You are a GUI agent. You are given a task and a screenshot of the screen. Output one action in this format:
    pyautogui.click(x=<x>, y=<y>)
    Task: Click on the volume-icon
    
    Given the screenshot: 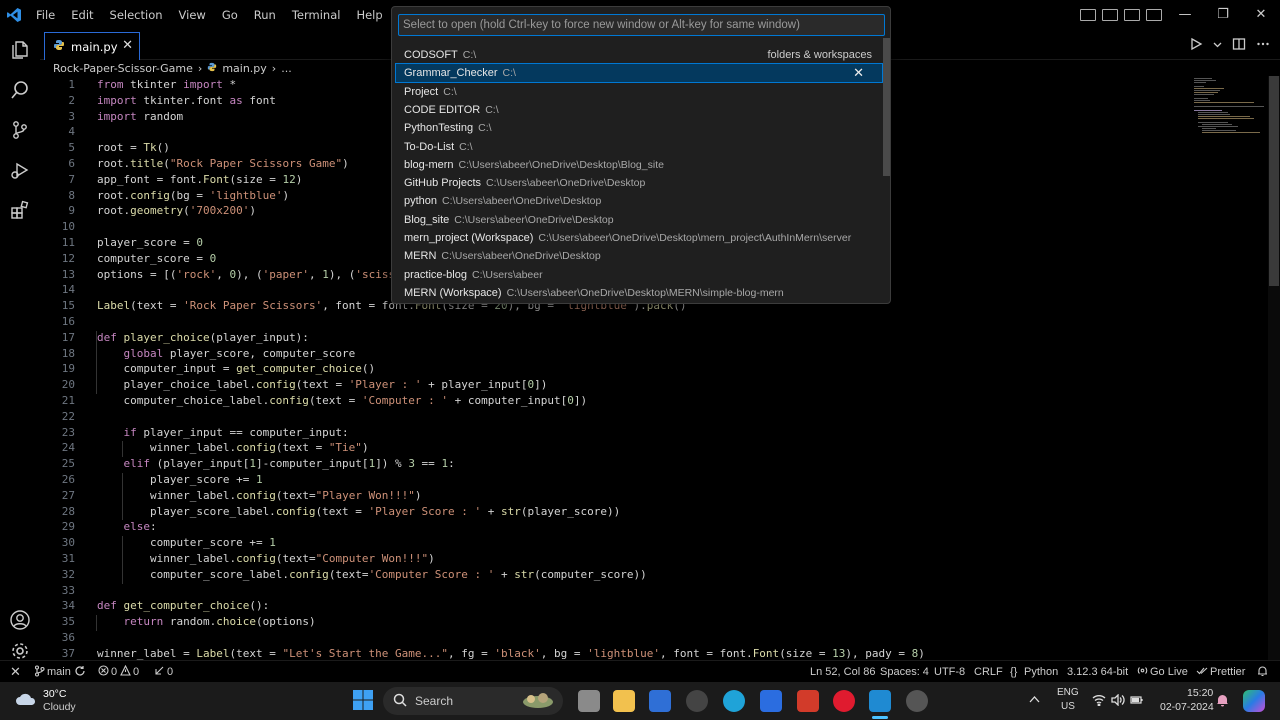 What is the action you would take?
    pyautogui.click(x=1118, y=701)
    